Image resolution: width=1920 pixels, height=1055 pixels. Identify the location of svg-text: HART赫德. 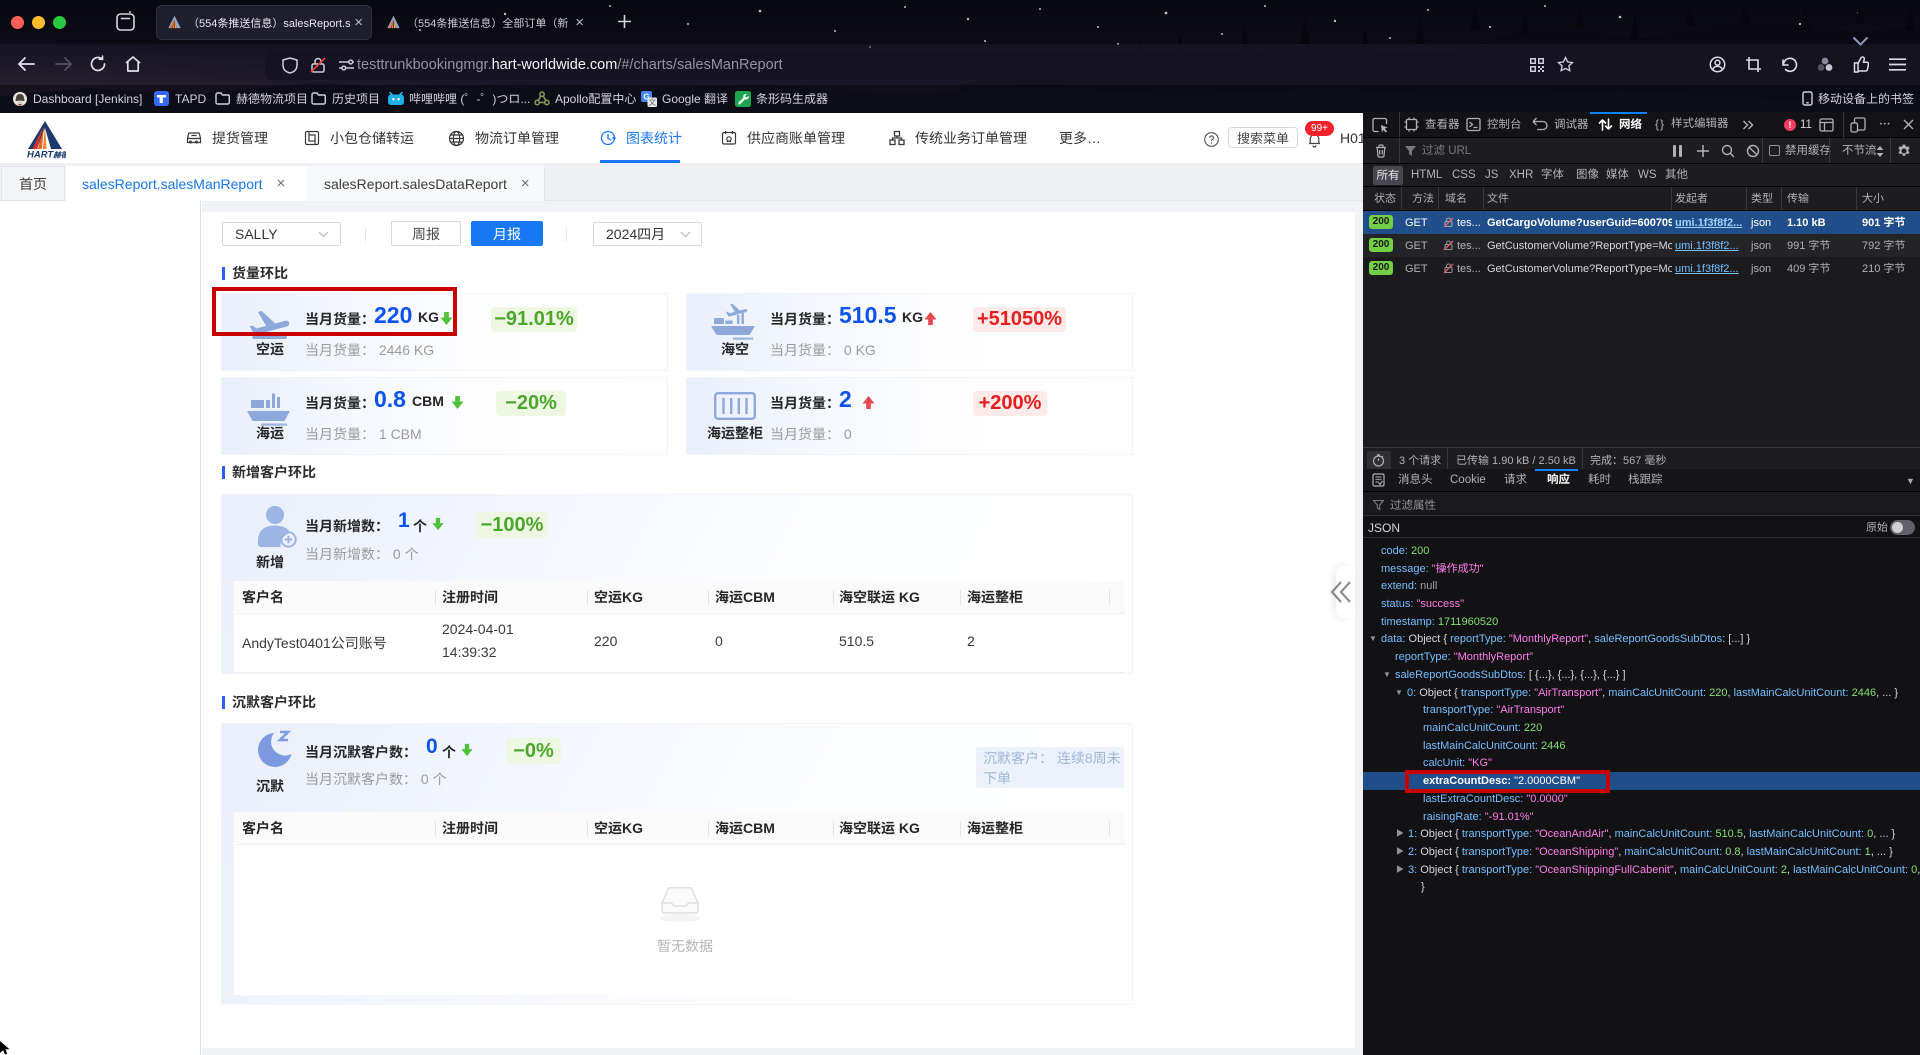
(46, 155).